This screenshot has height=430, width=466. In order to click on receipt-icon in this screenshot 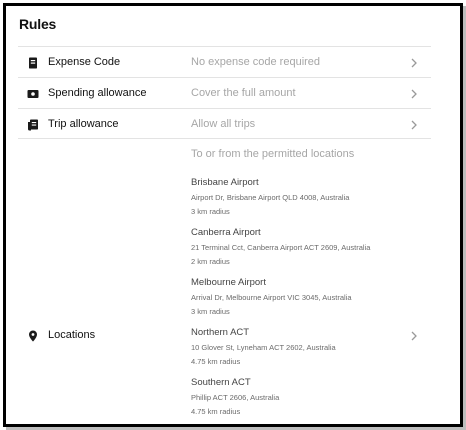, I will do `click(33, 125)`.